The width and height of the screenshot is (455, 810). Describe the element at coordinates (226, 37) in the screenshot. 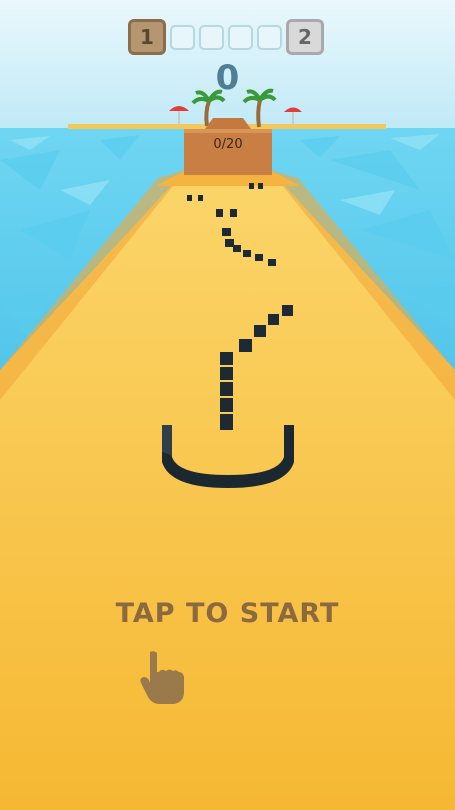

I see `level-progress: 1 2` at that location.